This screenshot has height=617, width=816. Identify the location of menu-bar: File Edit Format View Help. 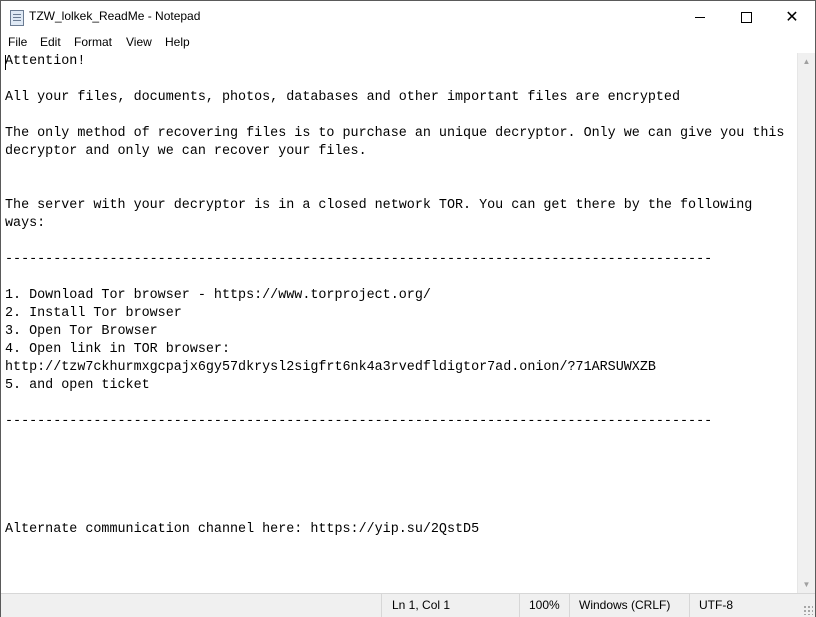
(408, 43).